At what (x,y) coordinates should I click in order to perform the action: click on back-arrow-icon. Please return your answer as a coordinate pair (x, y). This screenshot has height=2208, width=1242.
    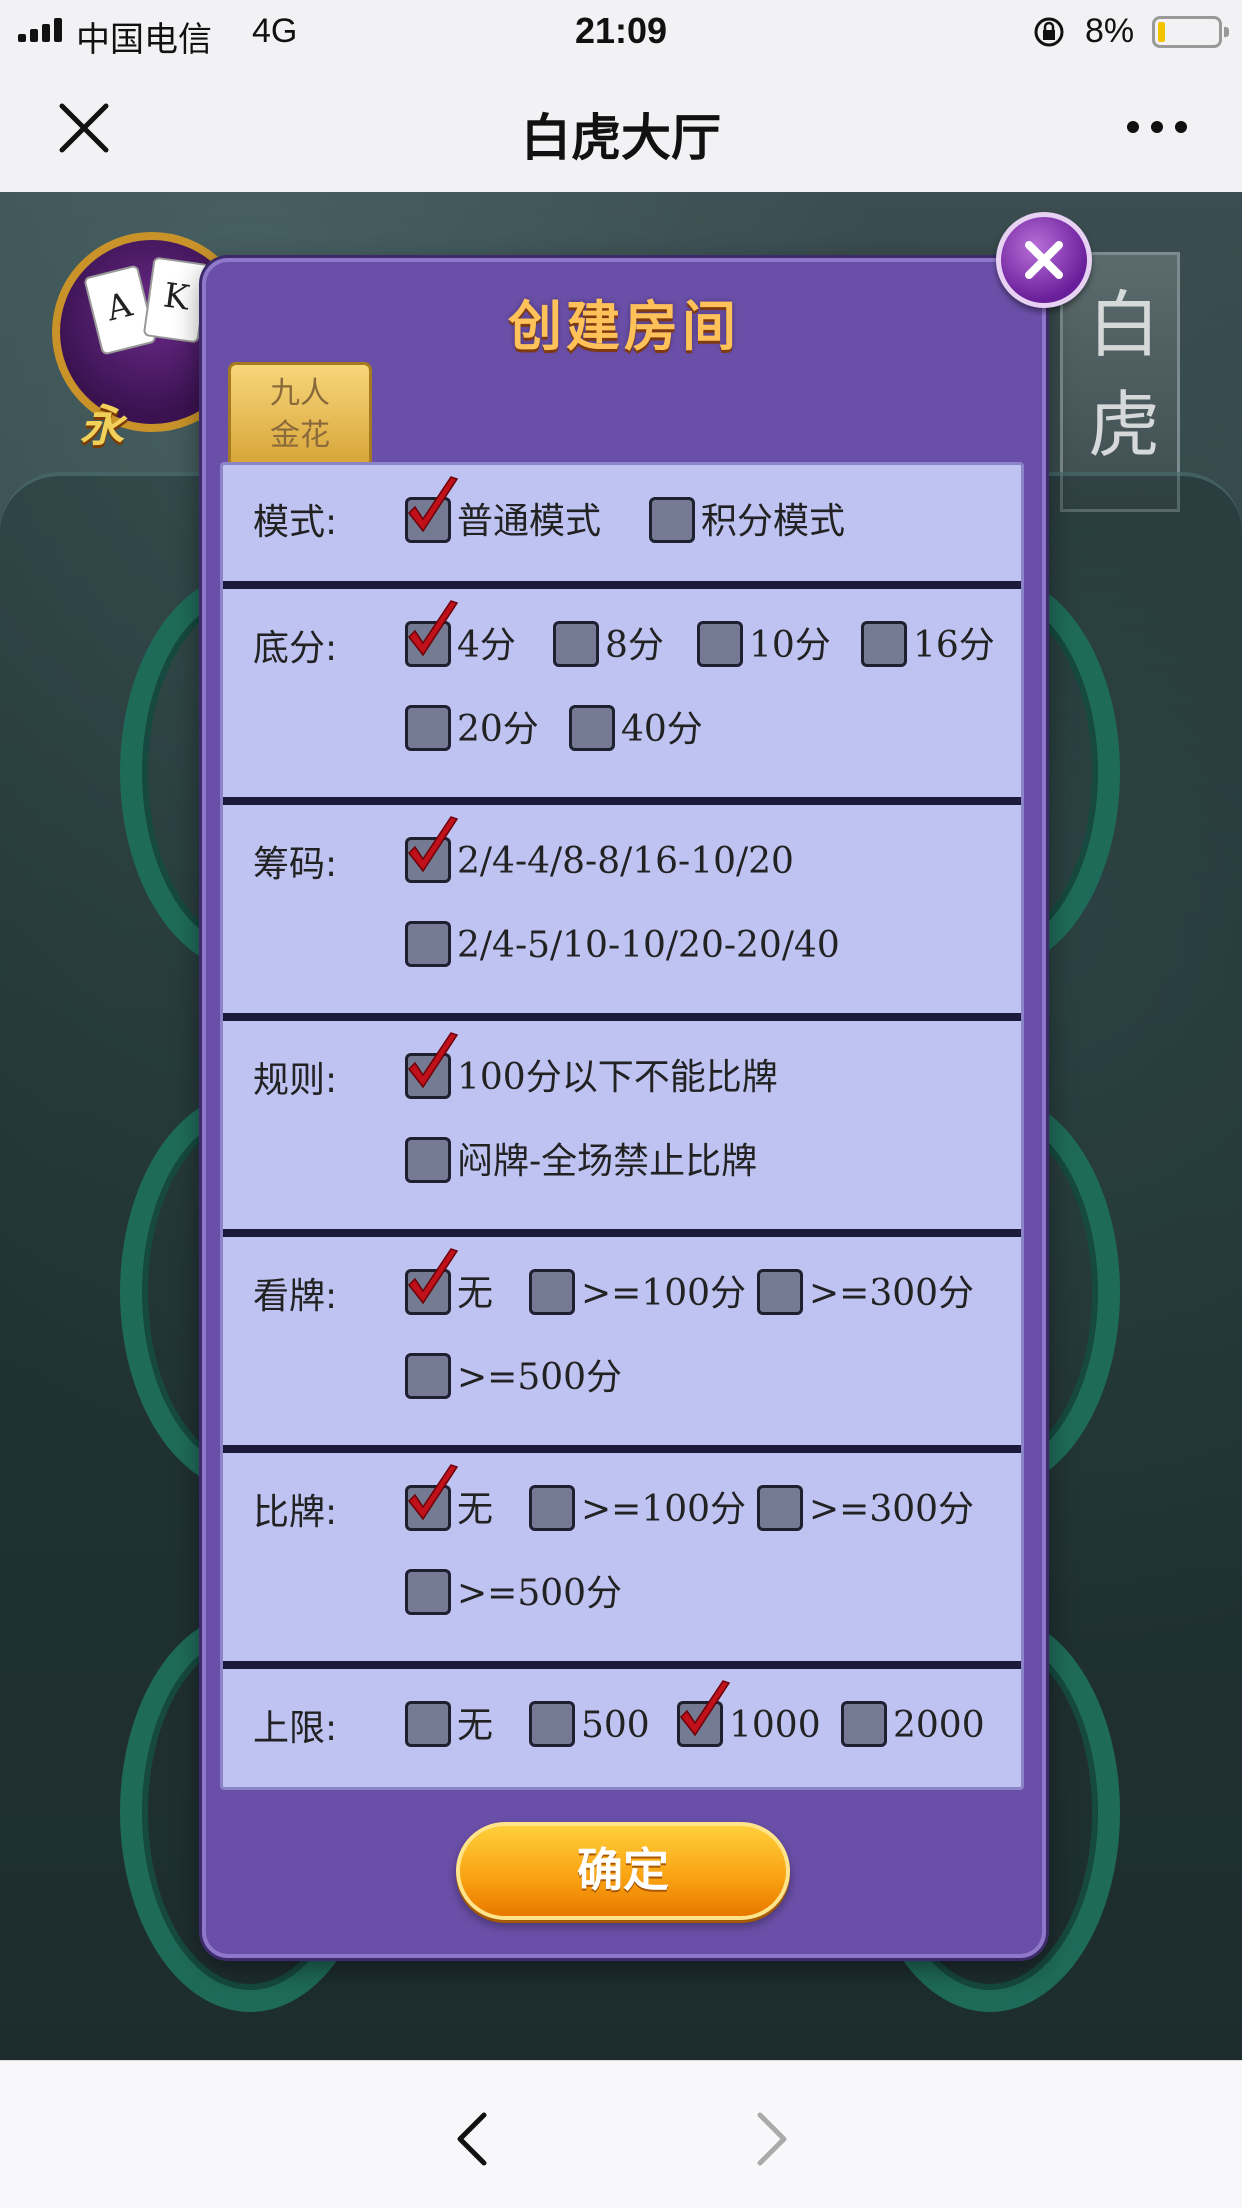
    Looking at the image, I should click on (472, 2139).